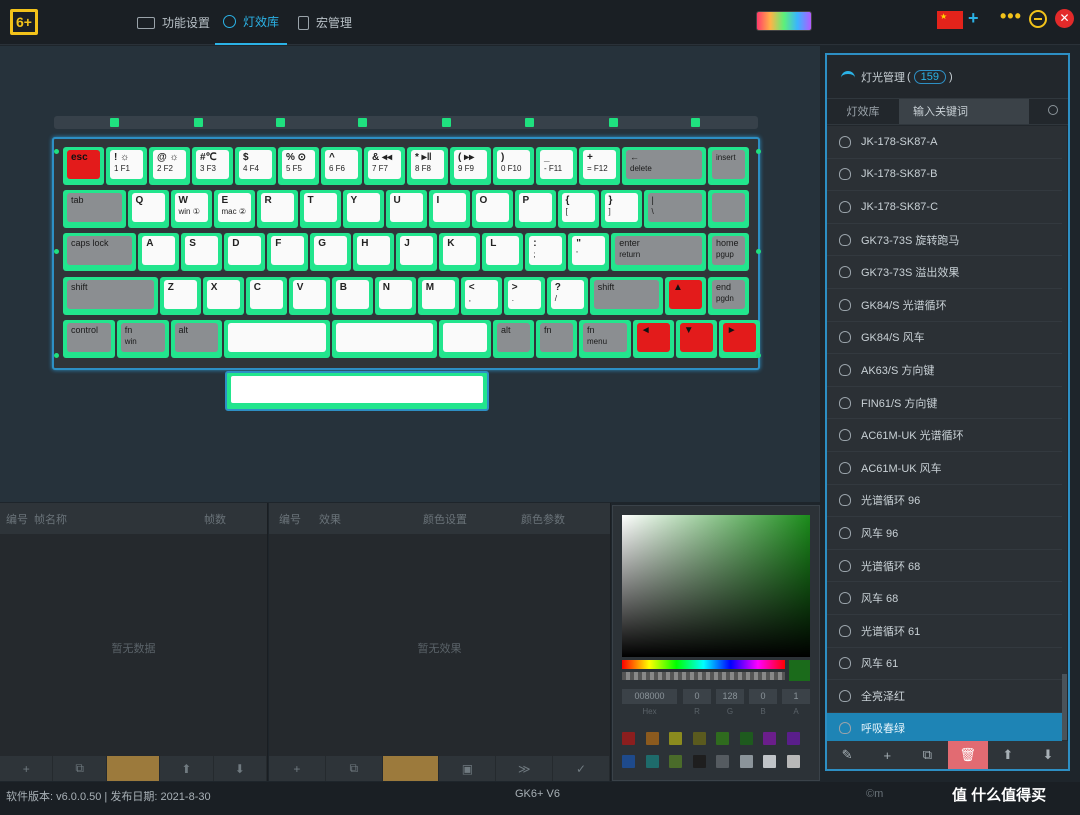 Image resolution: width=1080 pixels, height=815 pixels. Describe the element at coordinates (468, 768) in the screenshot. I see `preview-effect-button: ▣` at that location.